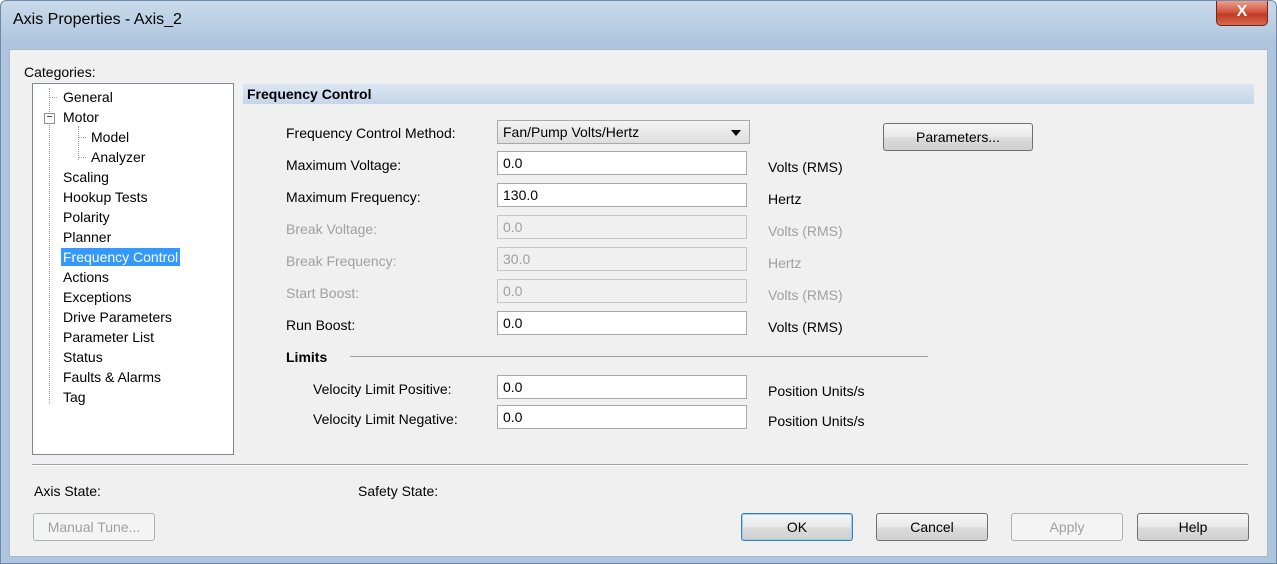 The image size is (1277, 564). Describe the element at coordinates (805, 295) in the screenshot. I see `start-boost-unit: Volts (RMS)` at that location.